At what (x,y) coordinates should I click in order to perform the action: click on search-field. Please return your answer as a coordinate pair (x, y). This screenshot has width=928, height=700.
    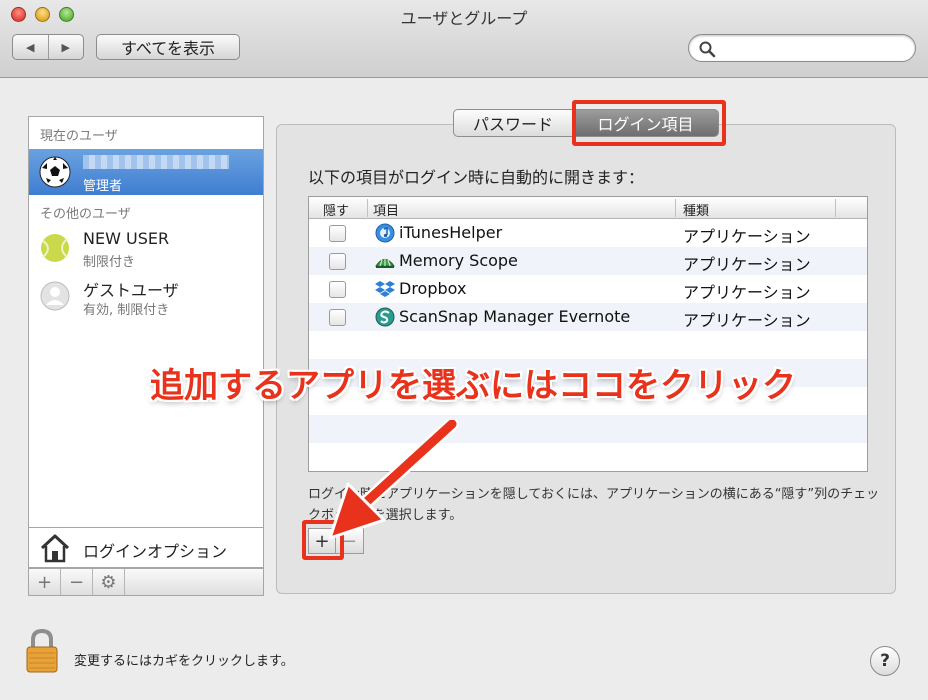
    Looking at the image, I should click on (802, 48).